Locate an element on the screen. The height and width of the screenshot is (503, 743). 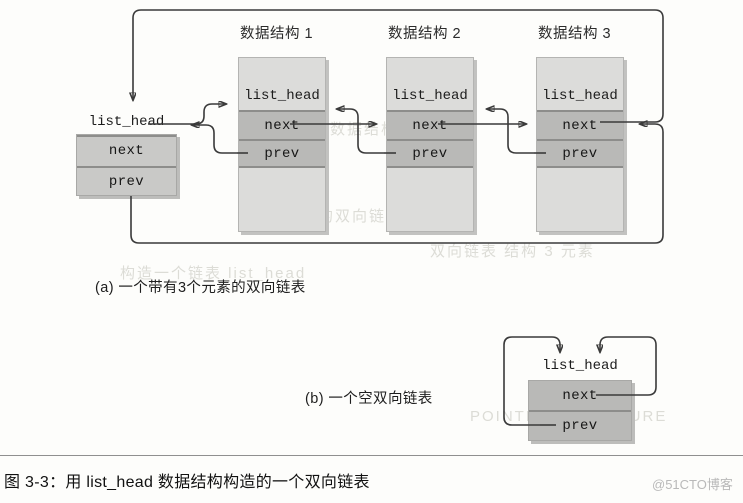
caption-part-b: (b) 一个空双向链表 is located at coordinates (369, 399).